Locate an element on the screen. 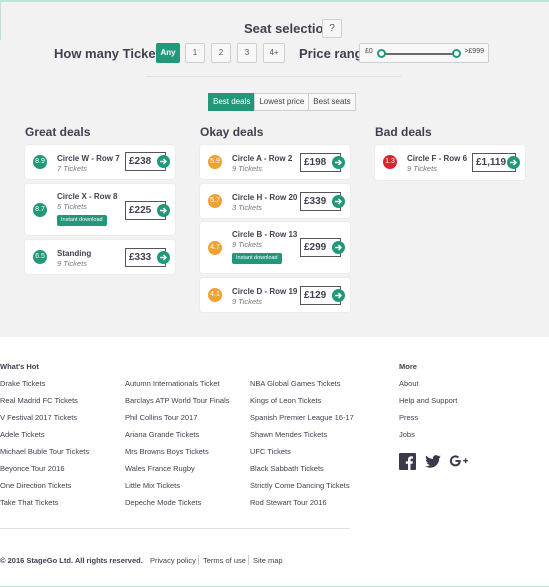 The width and height of the screenshot is (549, 587). twitter-icon is located at coordinates (433, 461).